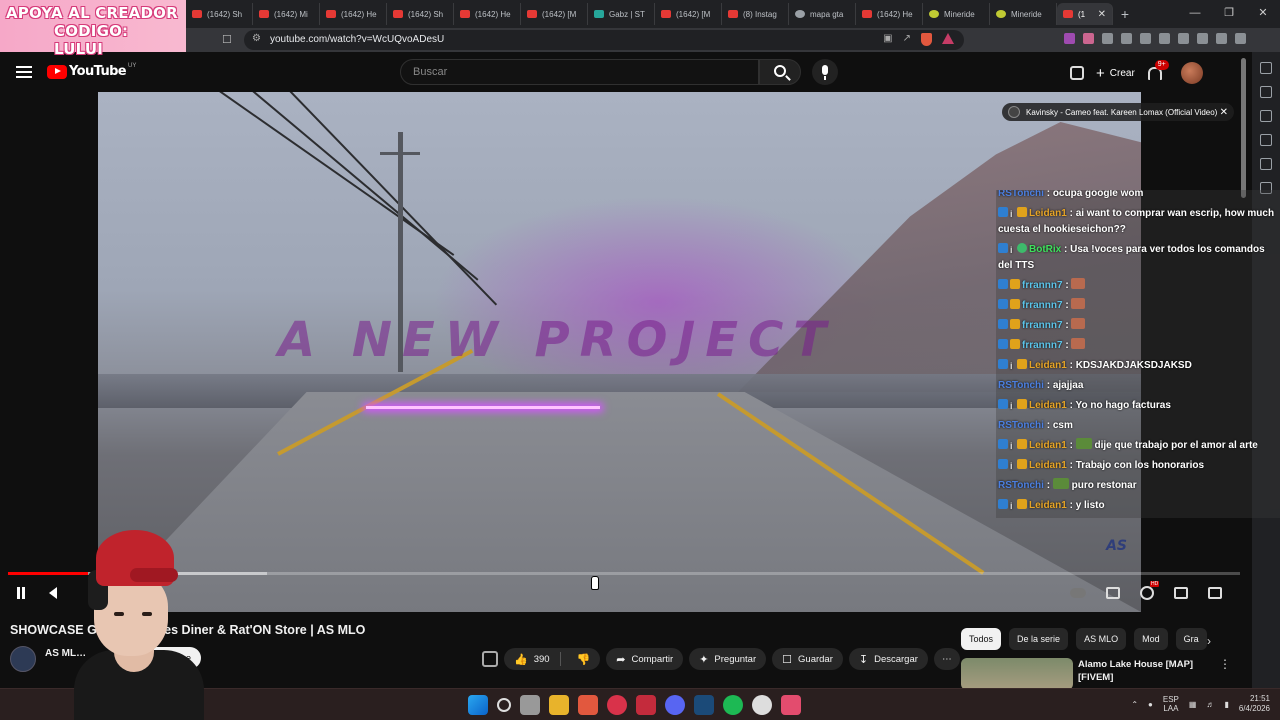 The image size is (1280, 720). Describe the element at coordinates (1039, 639) in the screenshot. I see `filter-chip: De la serie` at that location.